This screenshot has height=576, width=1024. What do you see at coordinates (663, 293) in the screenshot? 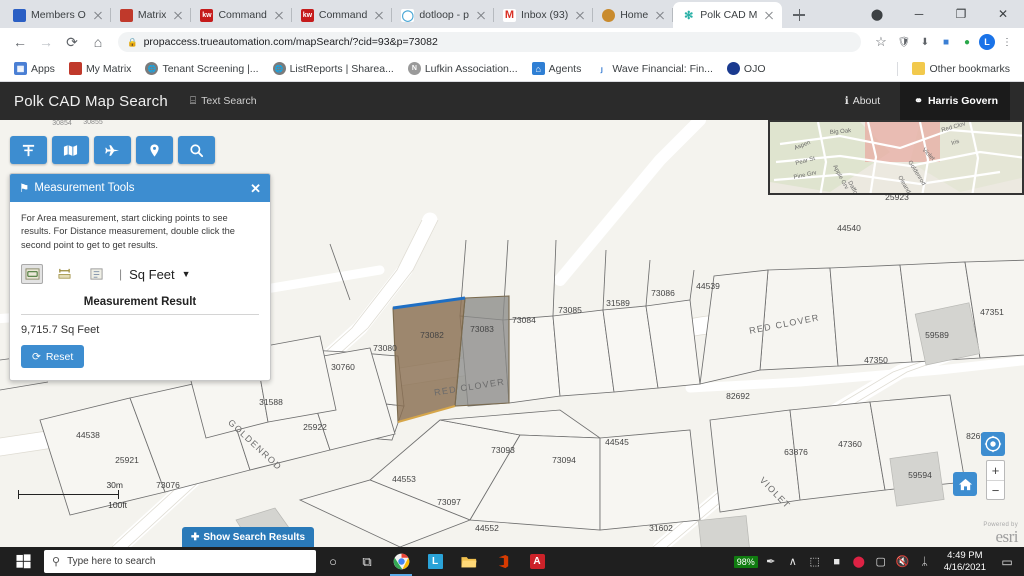
I see `parcel-id-label: 73086` at bounding box center [663, 293].